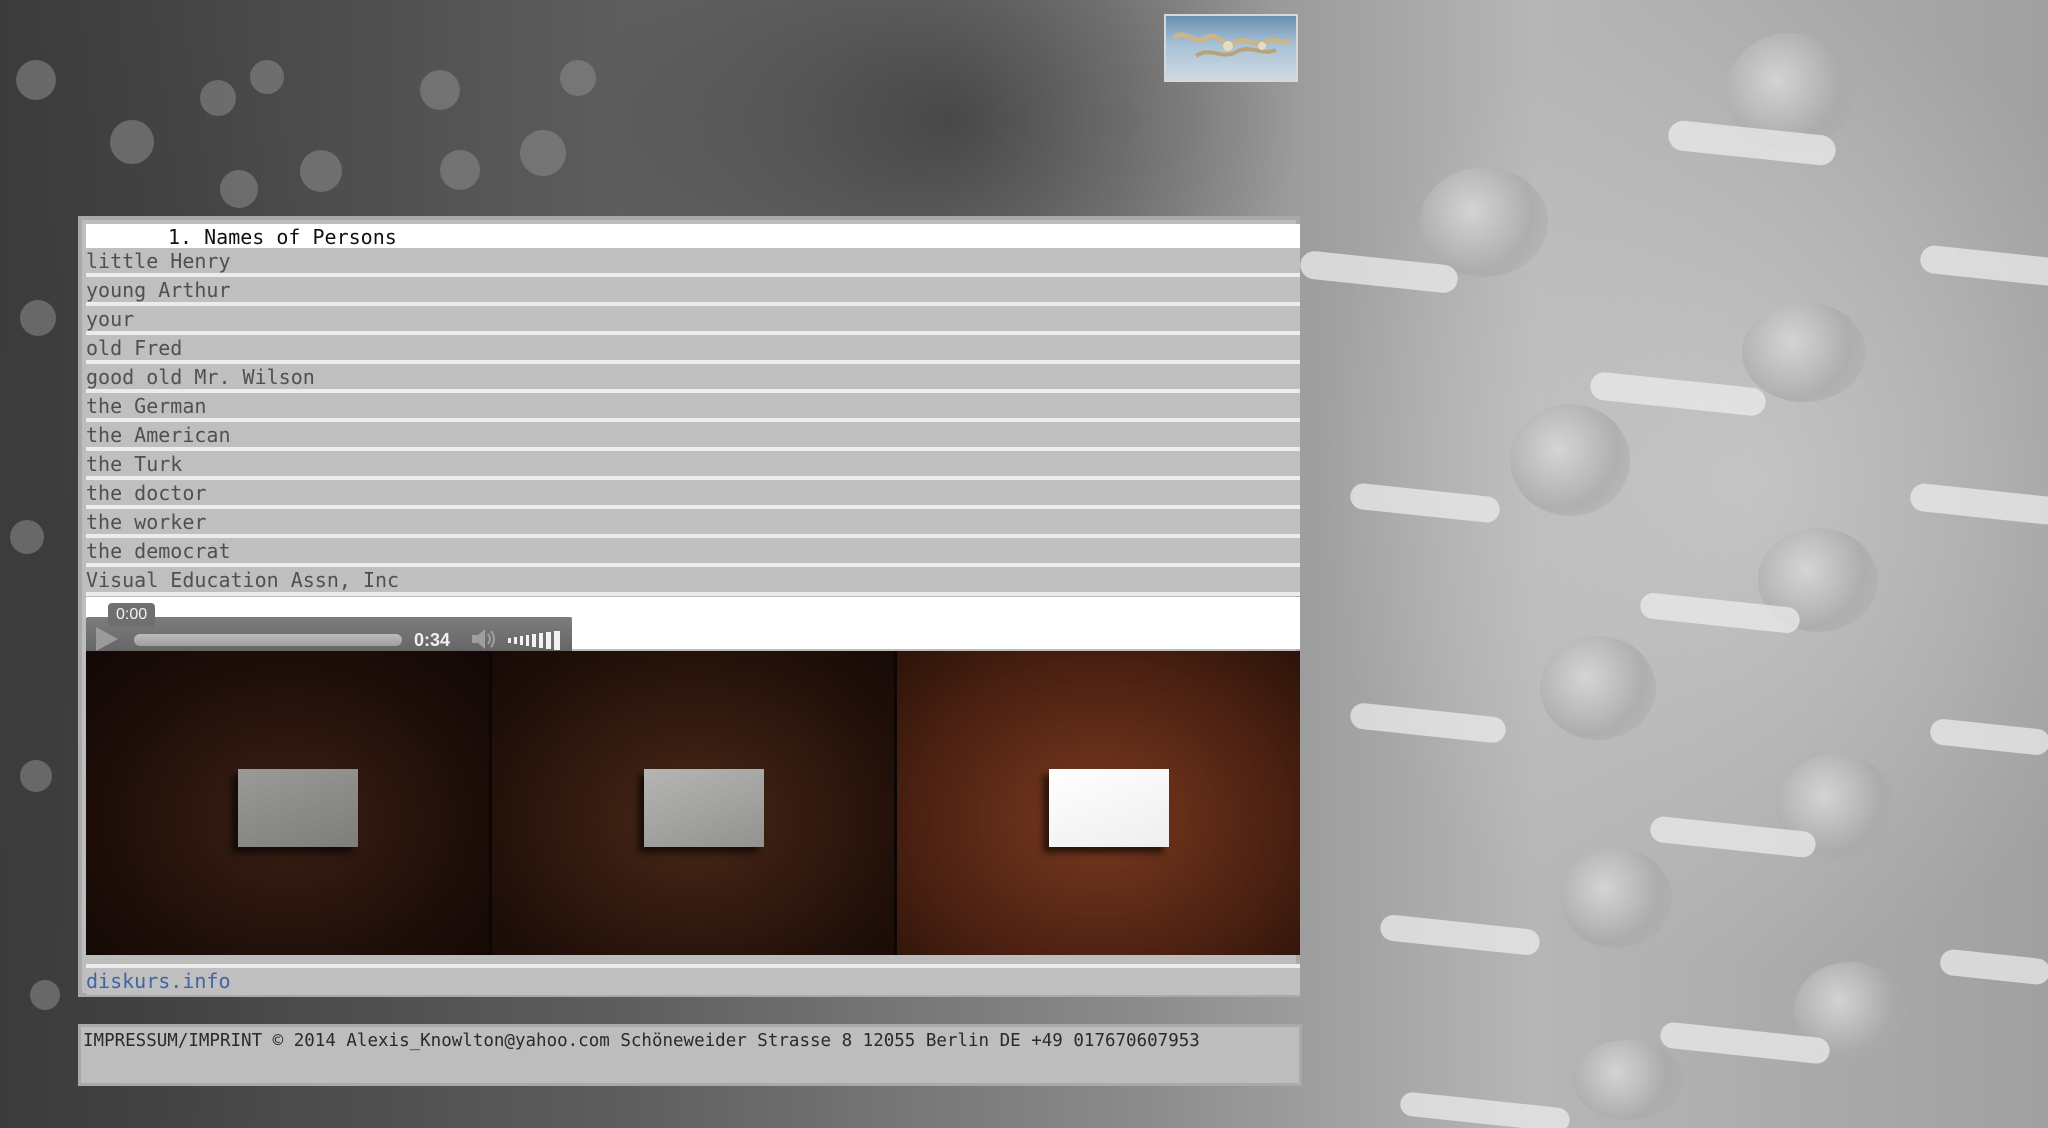 This screenshot has width=2048, height=1128. I want to click on list-item: the democrat, so click(693, 552).